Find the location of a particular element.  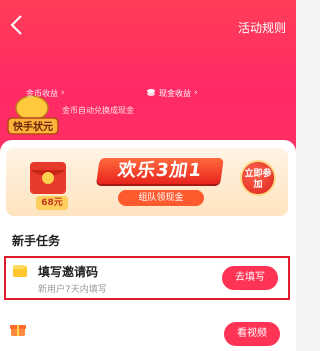

coin-earnings-label: 金币收益 is located at coordinates (42, 93).